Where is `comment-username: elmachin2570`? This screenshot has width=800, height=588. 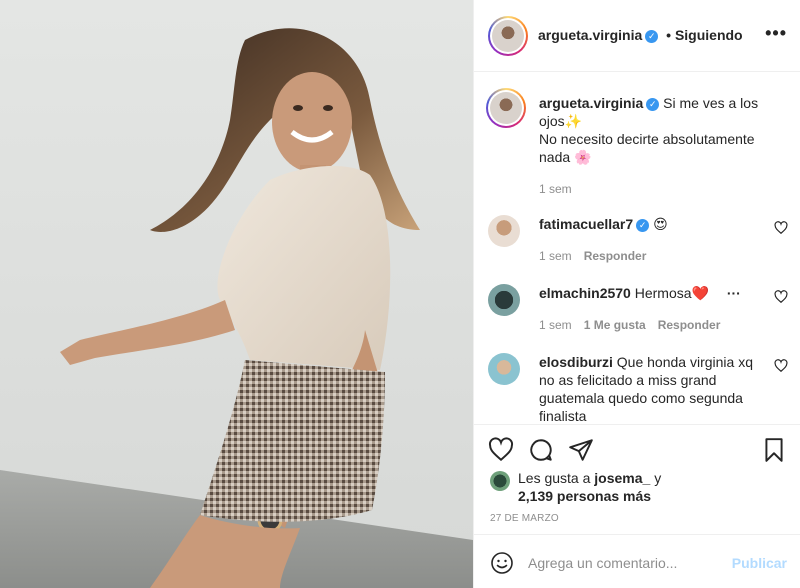
comment-username: elmachin2570 is located at coordinates (585, 293).